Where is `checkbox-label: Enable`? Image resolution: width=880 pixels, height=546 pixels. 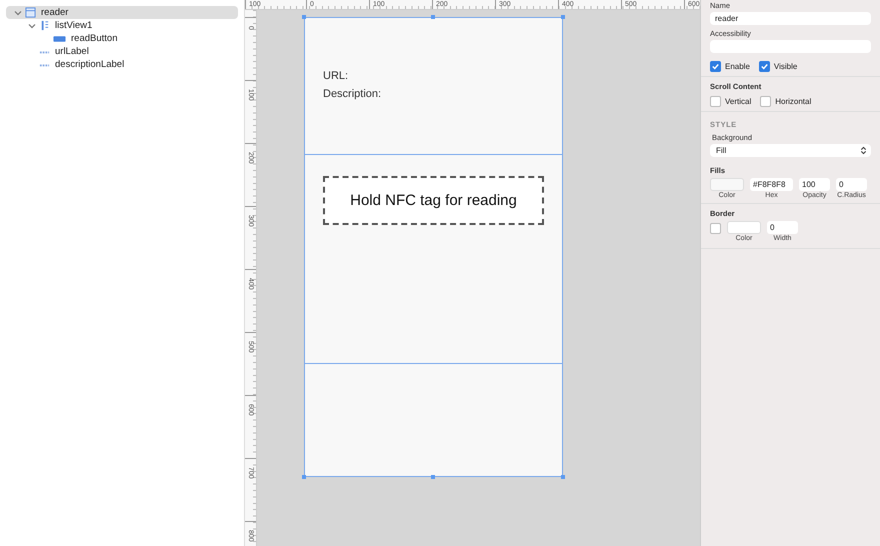 checkbox-label: Enable is located at coordinates (737, 66).